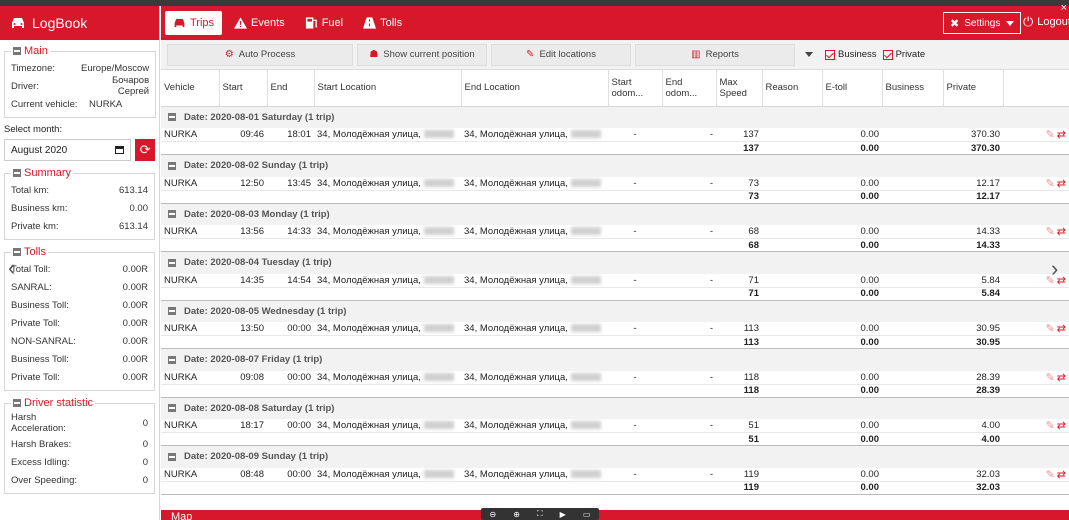  Describe the element at coordinates (587, 514) in the screenshot. I see `comment-icon: ▭` at that location.